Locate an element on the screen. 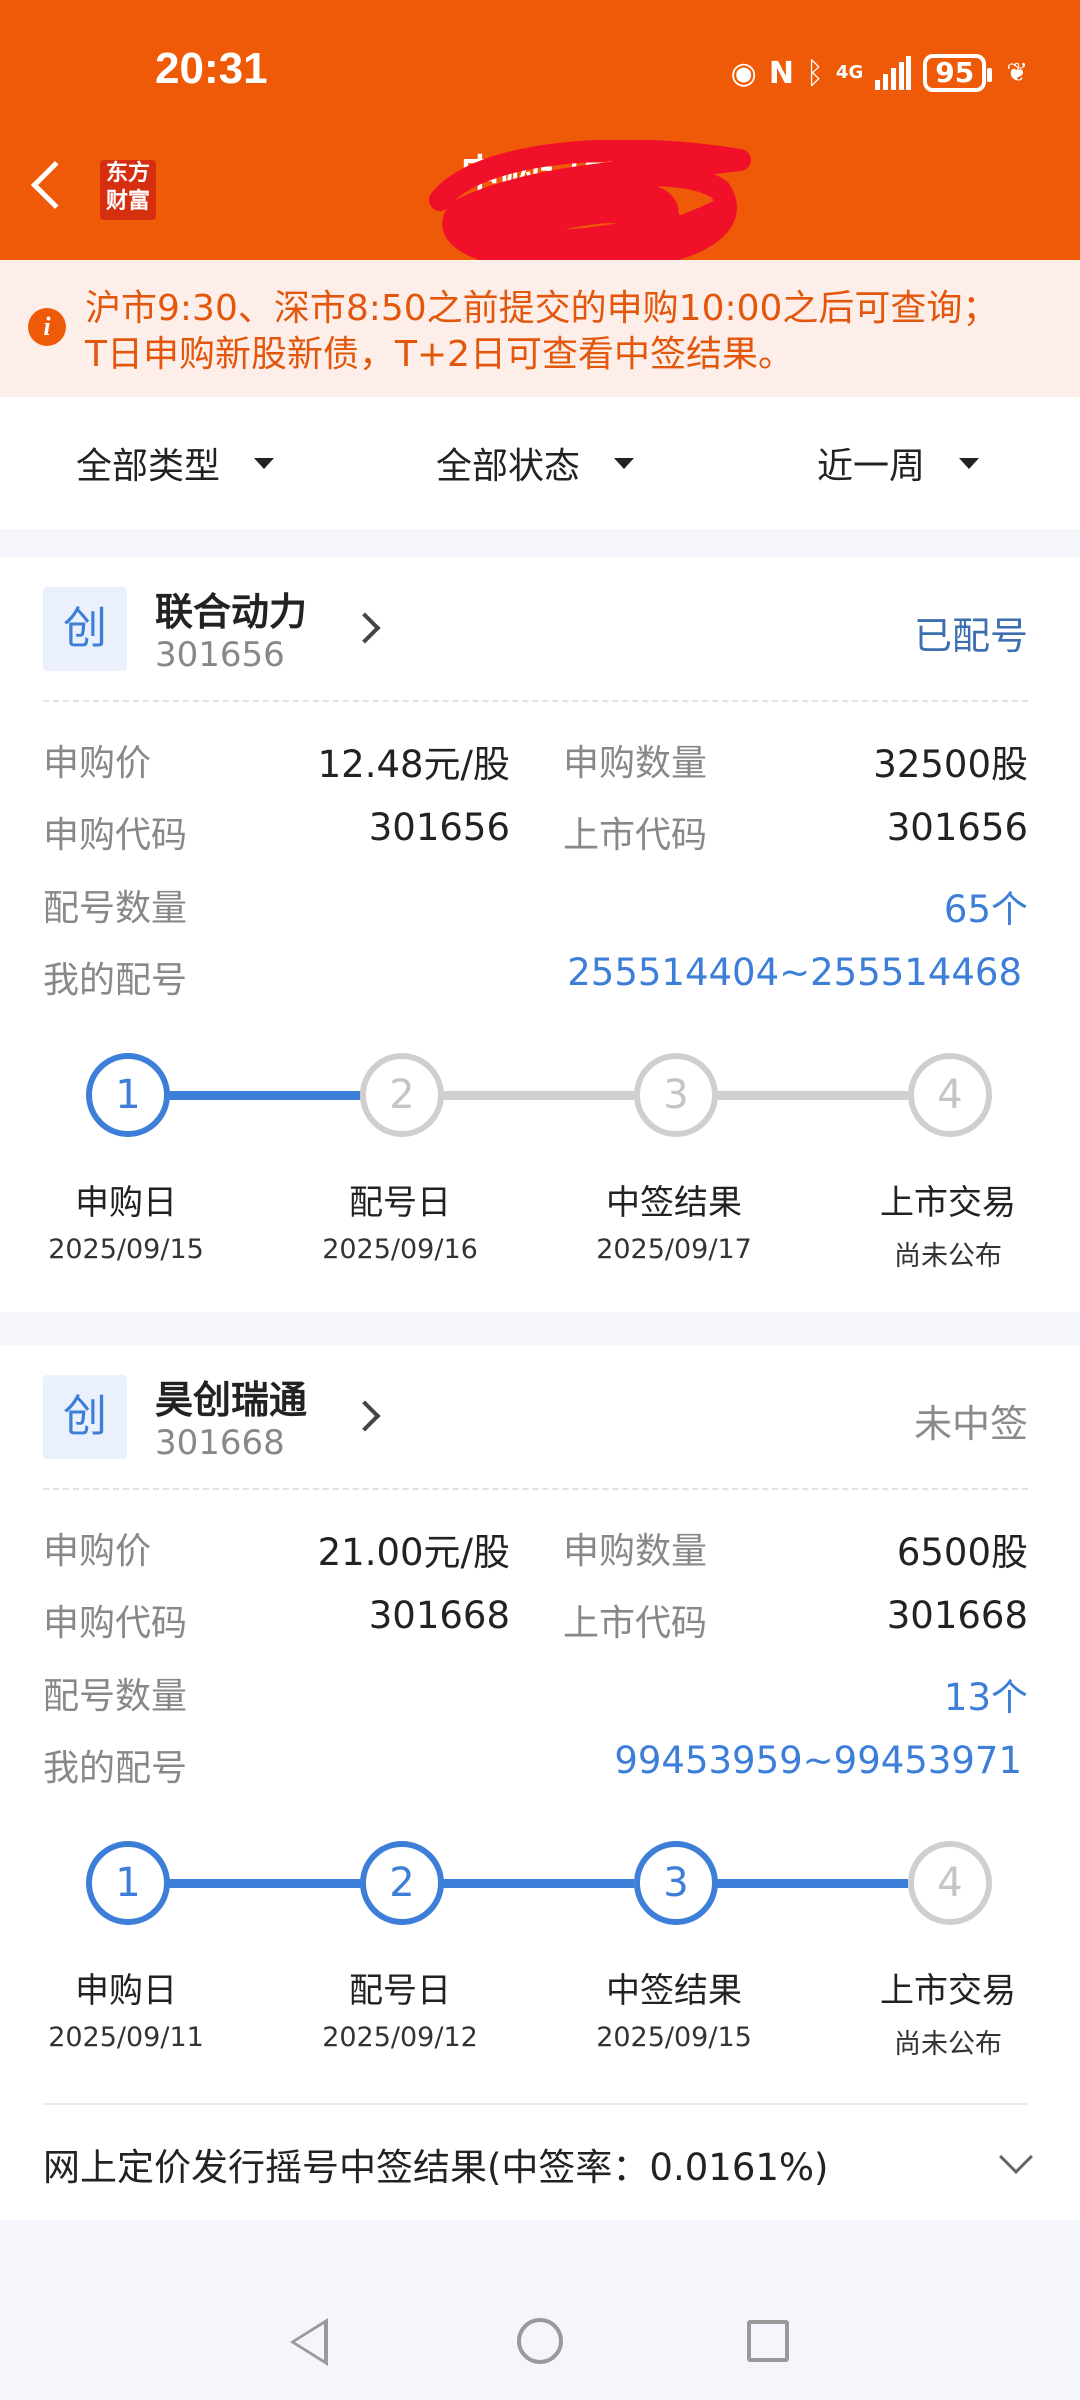  quantity-value: 32500股 is located at coordinates (950, 764).